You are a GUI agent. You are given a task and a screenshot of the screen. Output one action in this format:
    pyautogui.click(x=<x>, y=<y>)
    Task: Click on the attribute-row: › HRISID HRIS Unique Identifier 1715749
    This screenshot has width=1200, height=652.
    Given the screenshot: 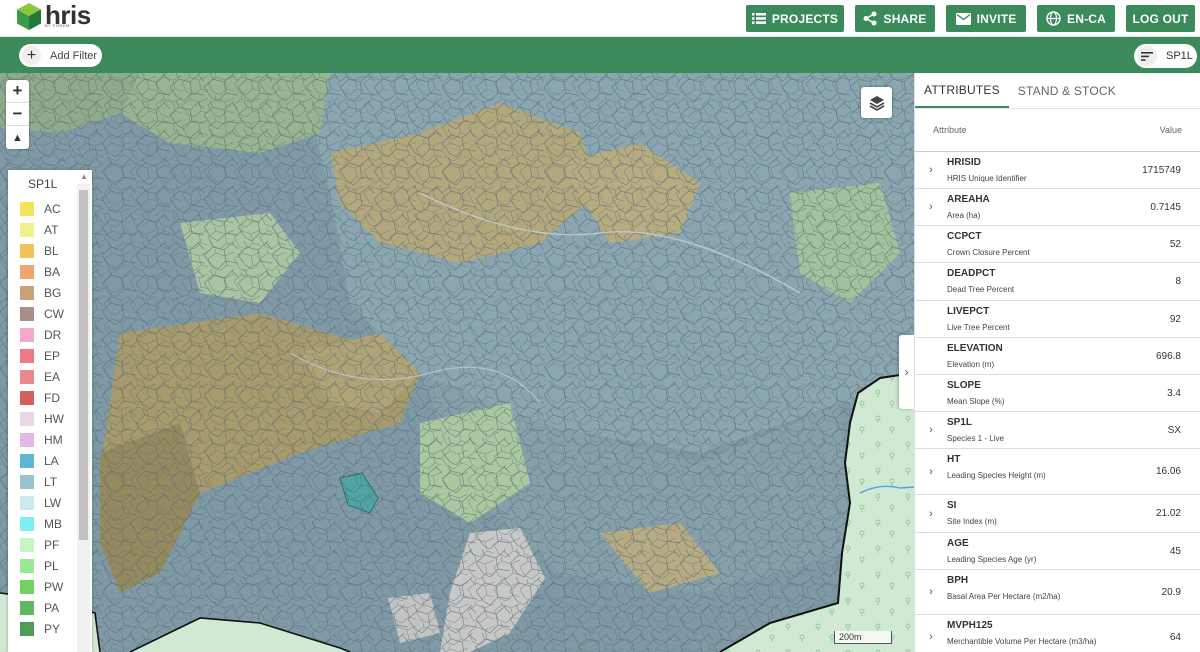 What is the action you would take?
    pyautogui.click(x=1057, y=170)
    